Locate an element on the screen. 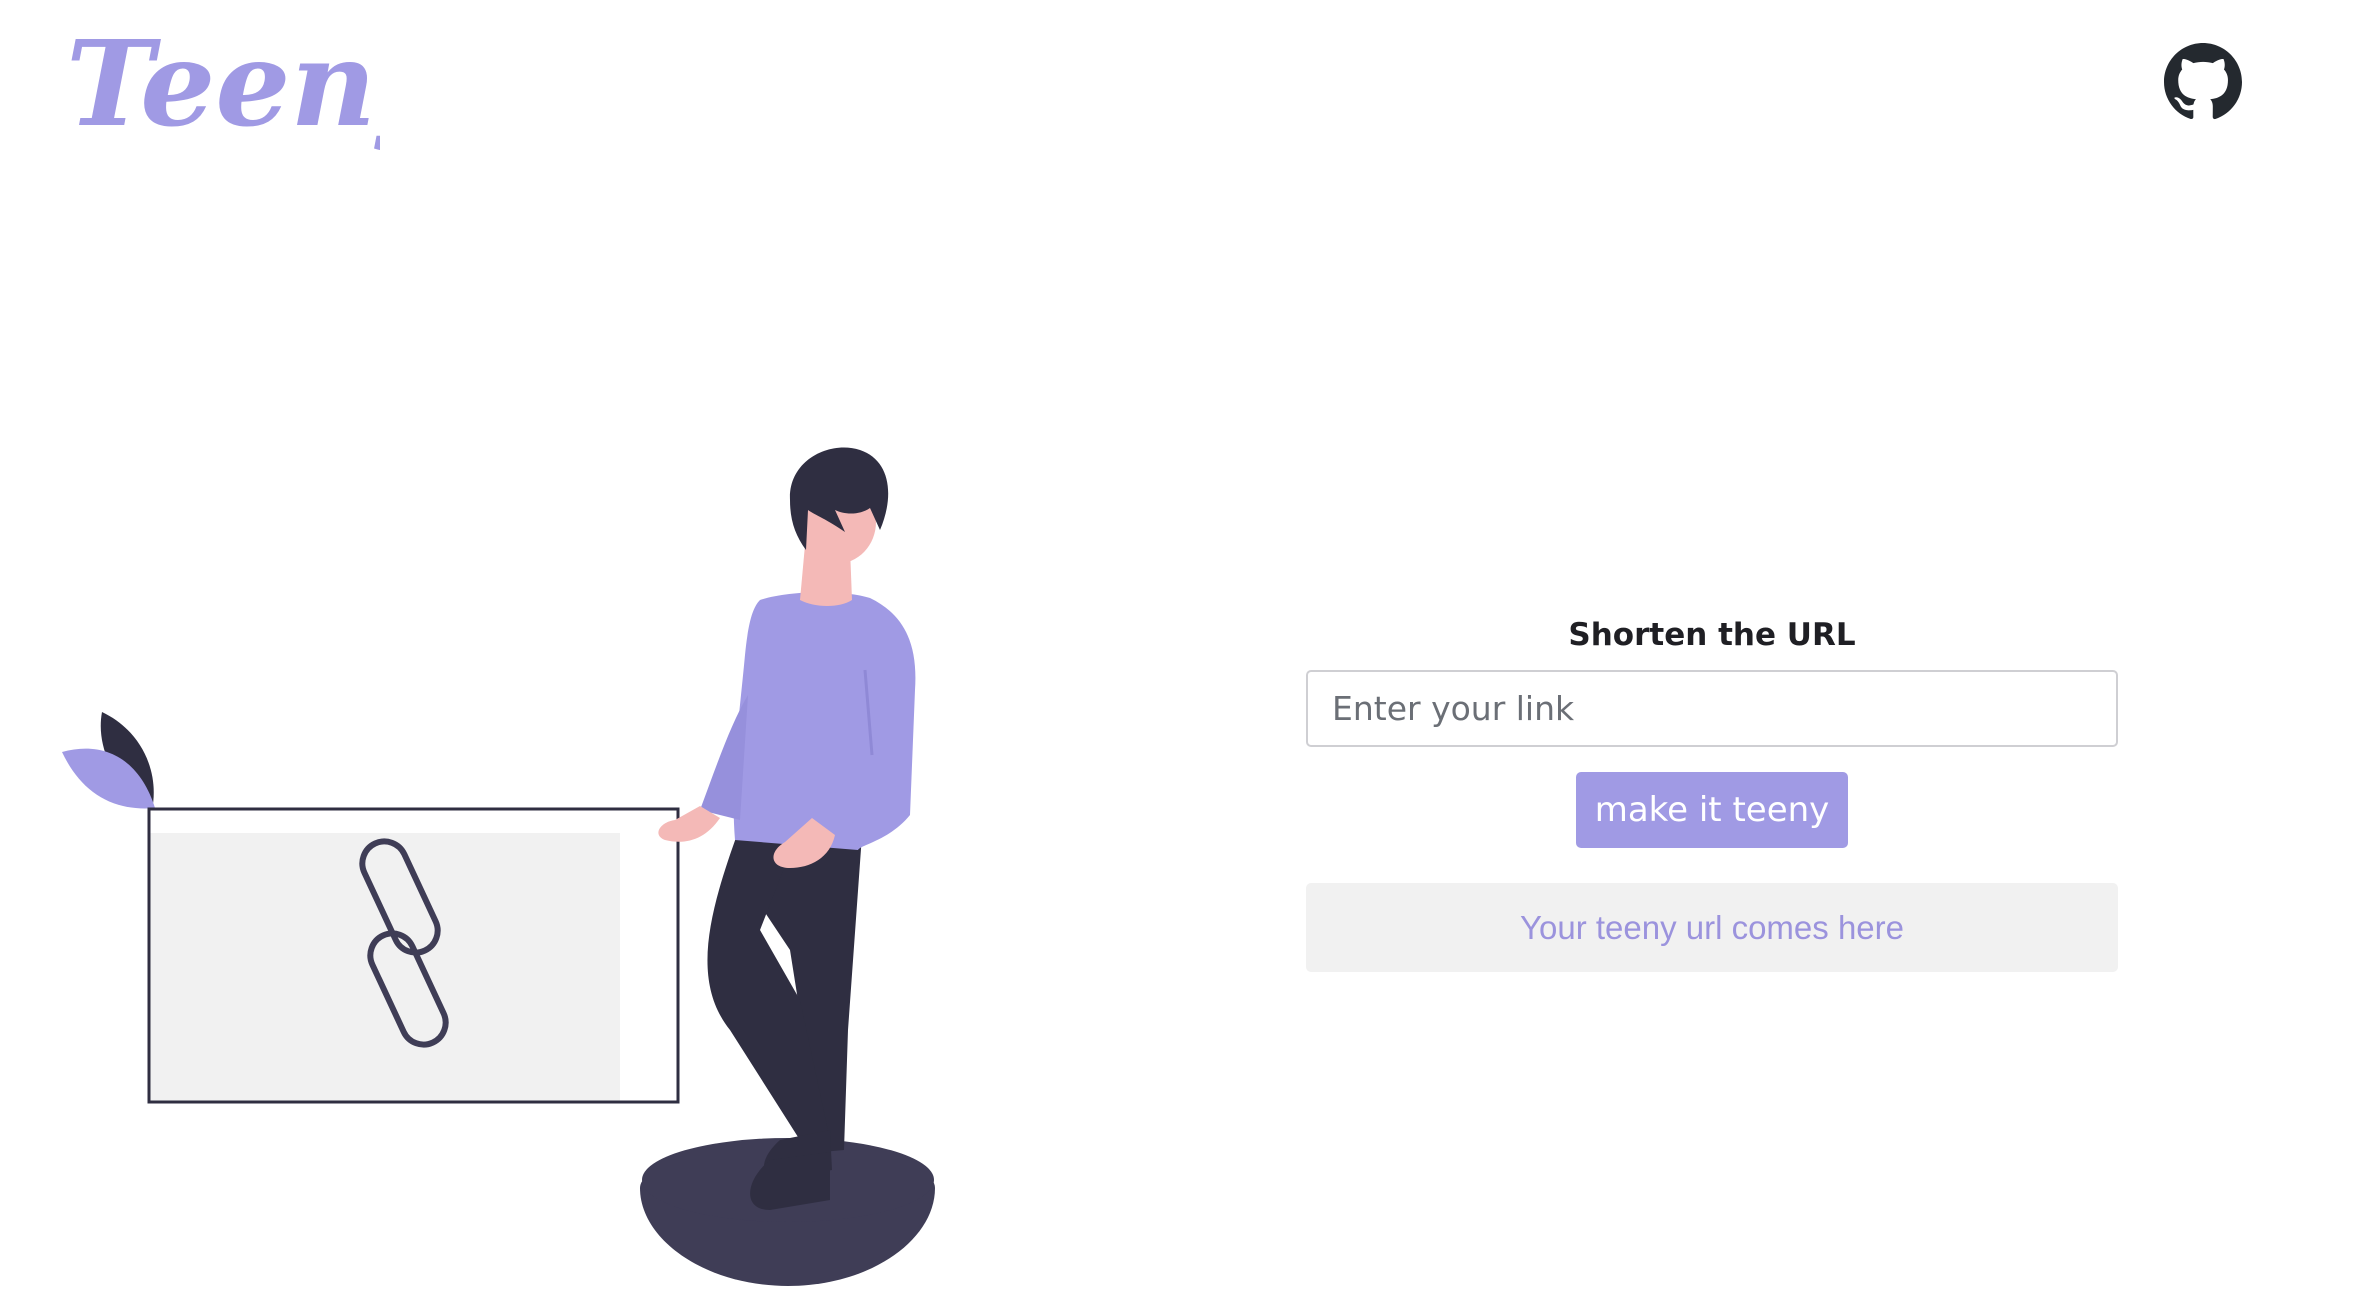 This screenshot has height=1300, width=2362. github-link is located at coordinates (2203, 82).